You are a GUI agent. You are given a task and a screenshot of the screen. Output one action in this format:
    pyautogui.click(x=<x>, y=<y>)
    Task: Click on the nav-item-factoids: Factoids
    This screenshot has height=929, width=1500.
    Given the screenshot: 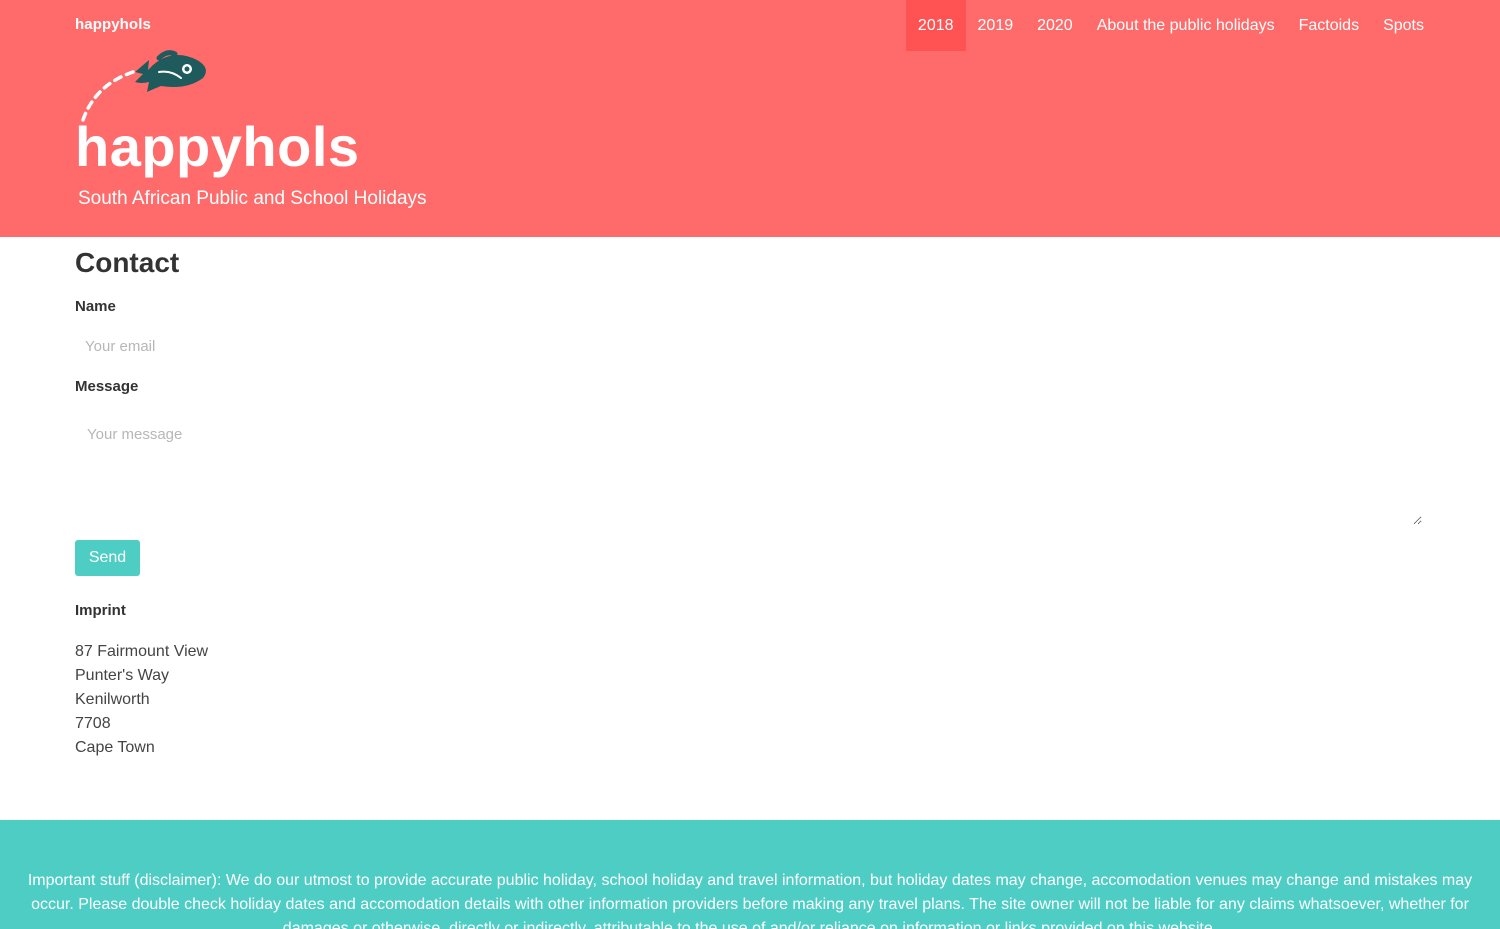 What is the action you would take?
    pyautogui.click(x=1329, y=25)
    